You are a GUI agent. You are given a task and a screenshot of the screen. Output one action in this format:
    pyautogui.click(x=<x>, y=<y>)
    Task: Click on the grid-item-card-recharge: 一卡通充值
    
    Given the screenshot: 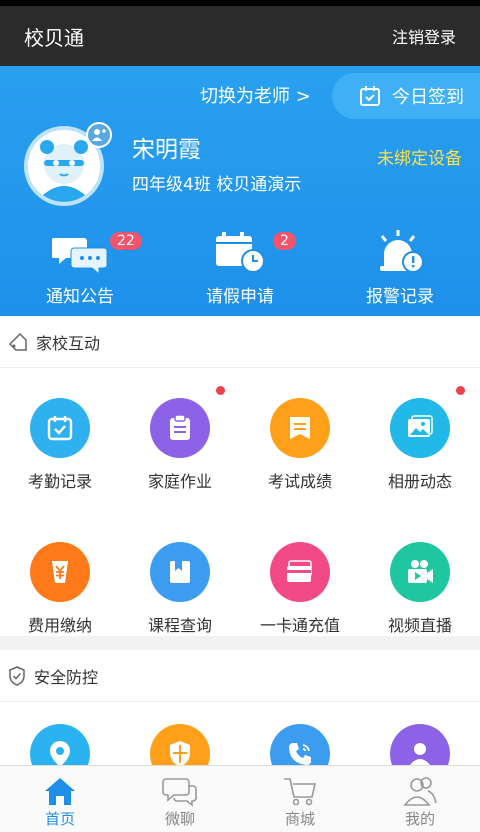 What is the action you would take?
    pyautogui.click(x=300, y=589)
    